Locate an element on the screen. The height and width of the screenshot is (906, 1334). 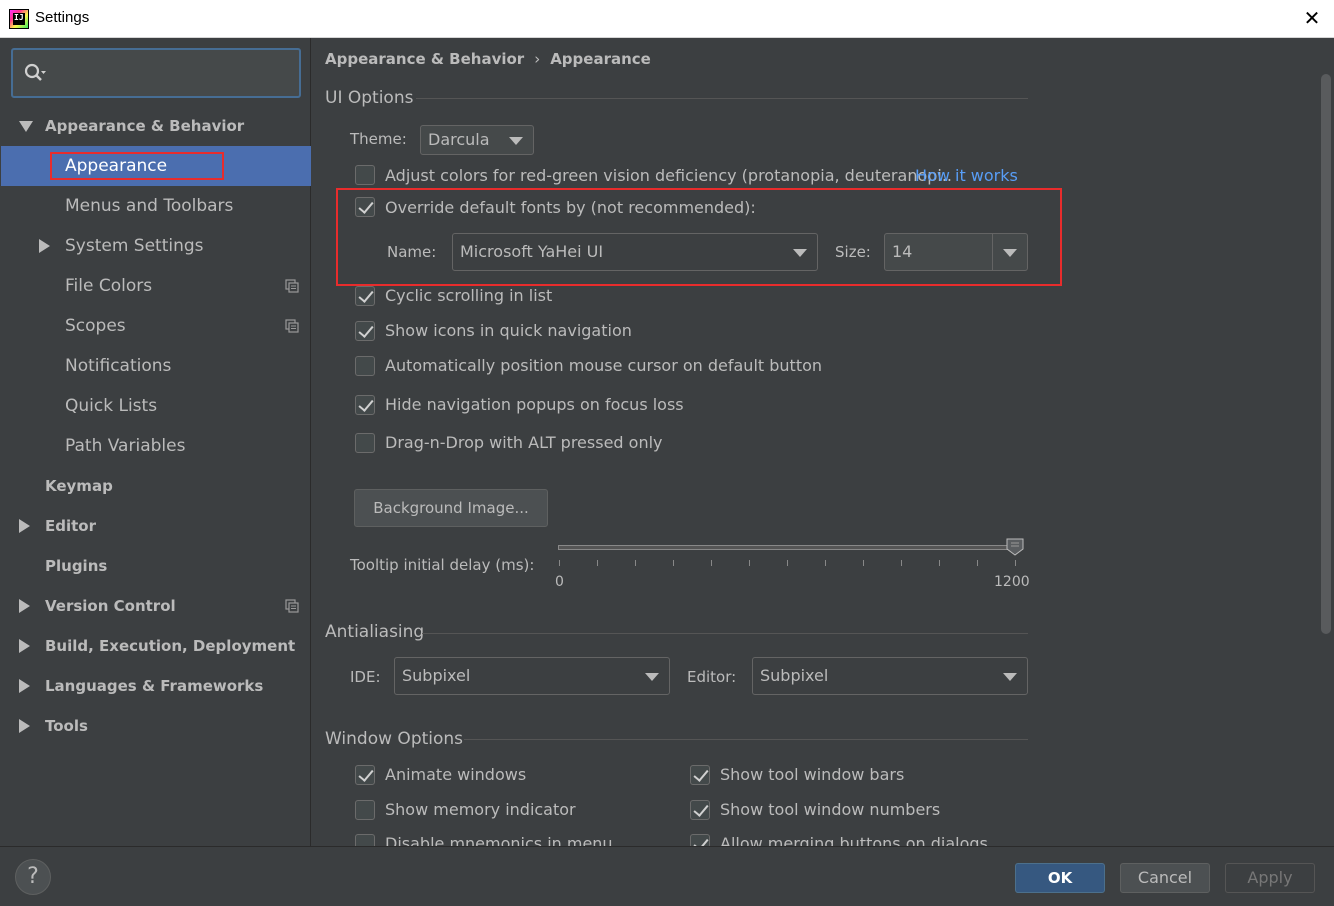
show-tool-numbers-label: Show tool window numbers is located at coordinates (830, 809).